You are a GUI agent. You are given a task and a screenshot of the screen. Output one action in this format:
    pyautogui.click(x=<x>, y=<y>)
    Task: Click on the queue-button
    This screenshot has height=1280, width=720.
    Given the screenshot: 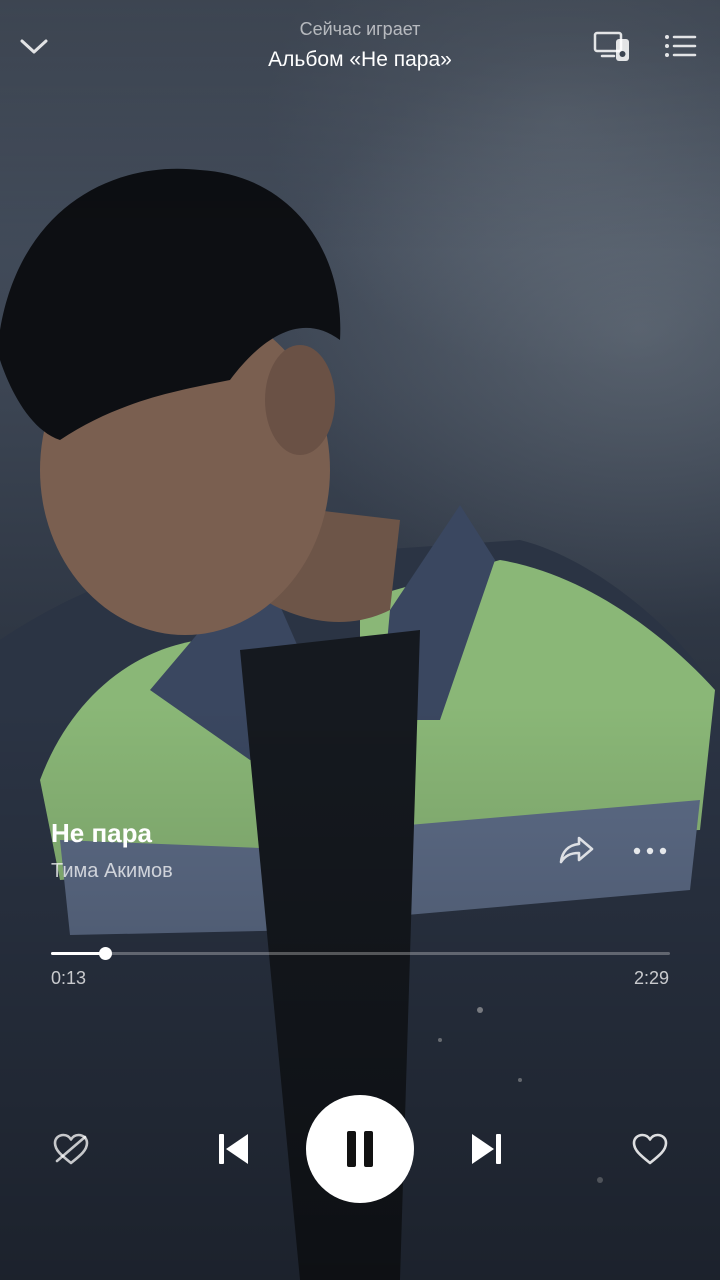 What is the action you would take?
    pyautogui.click(x=680, y=46)
    